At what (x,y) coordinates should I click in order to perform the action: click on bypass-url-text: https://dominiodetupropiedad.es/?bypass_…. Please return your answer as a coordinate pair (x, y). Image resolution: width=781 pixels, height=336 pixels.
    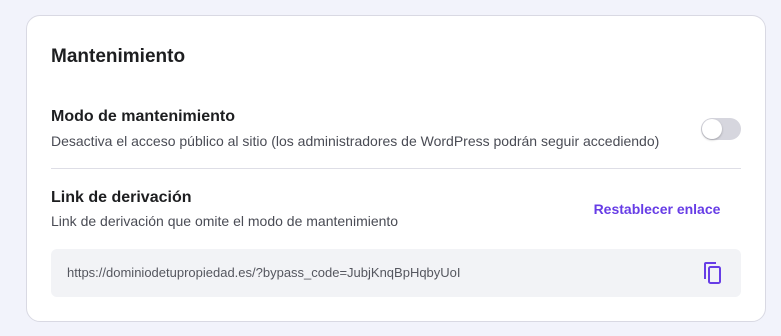
    Looking at the image, I should click on (264, 272).